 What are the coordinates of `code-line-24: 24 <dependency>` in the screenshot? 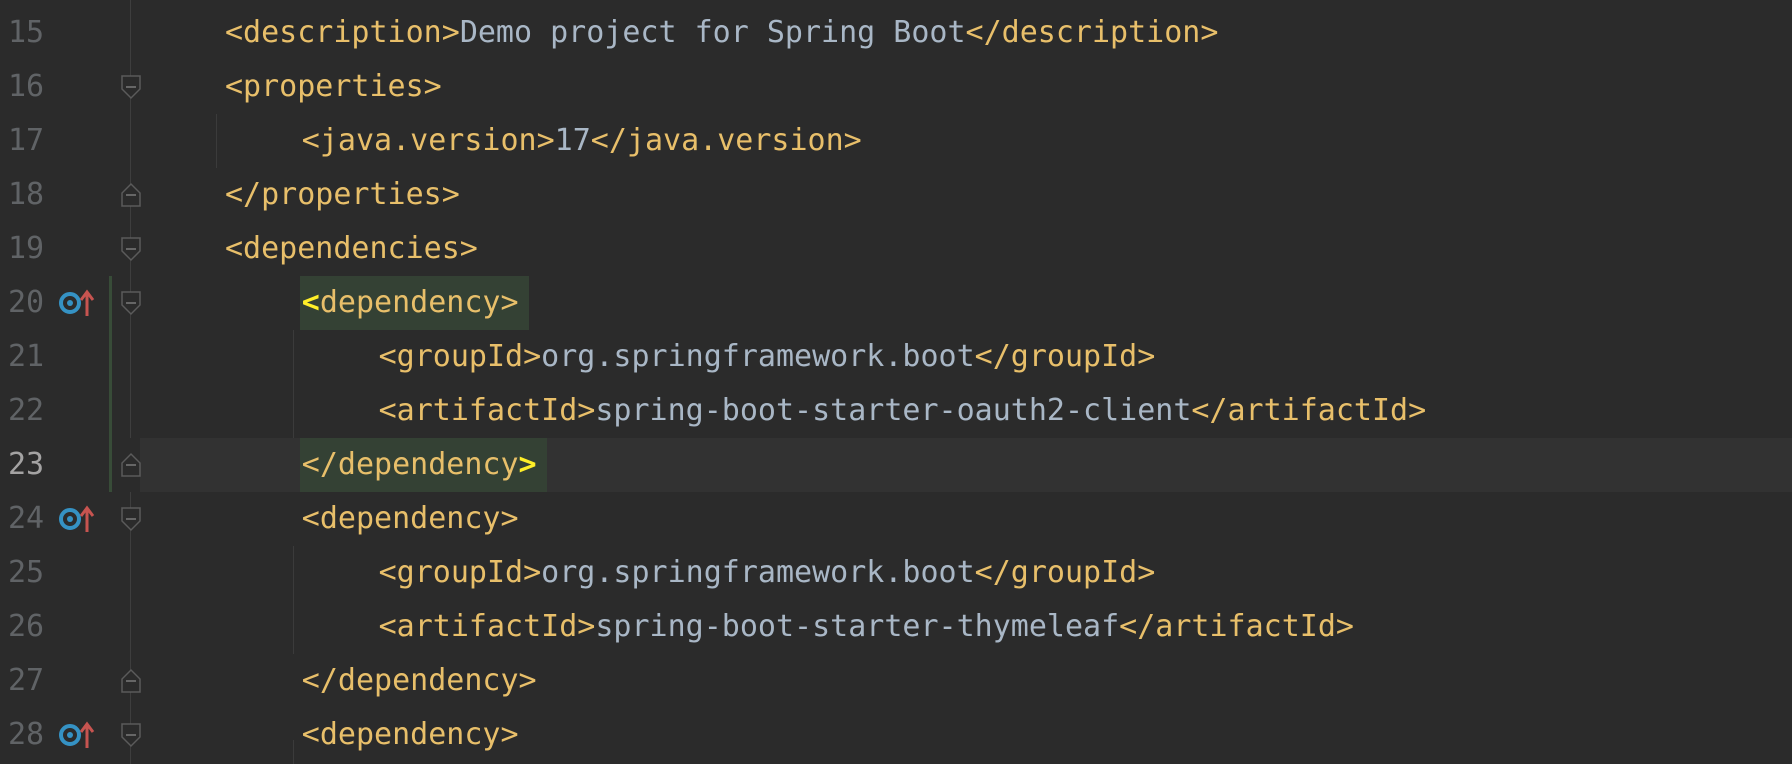 It's located at (896, 519).